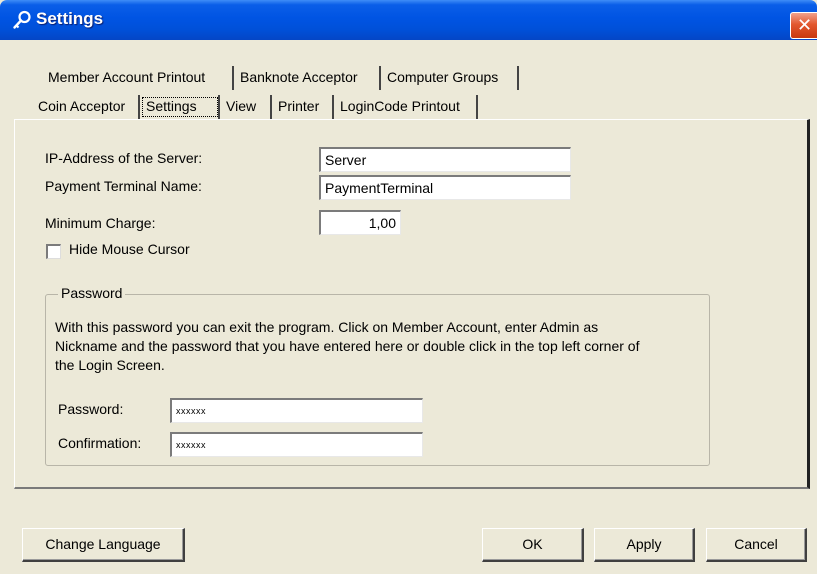 The image size is (817, 574). Describe the element at coordinates (644, 545) in the screenshot. I see `apply-button: Apply` at that location.